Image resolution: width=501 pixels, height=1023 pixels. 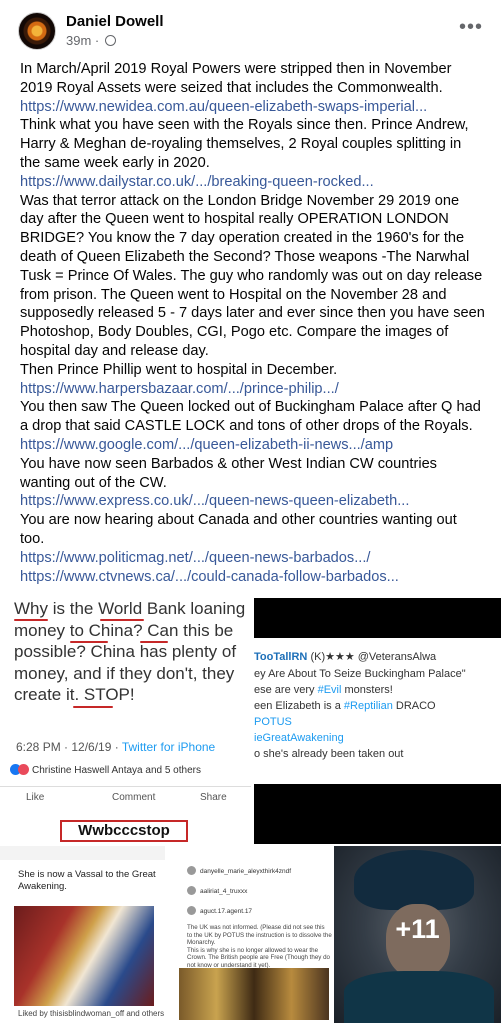 I want to click on action-bar: Like Comment Share, so click(x=125, y=796).